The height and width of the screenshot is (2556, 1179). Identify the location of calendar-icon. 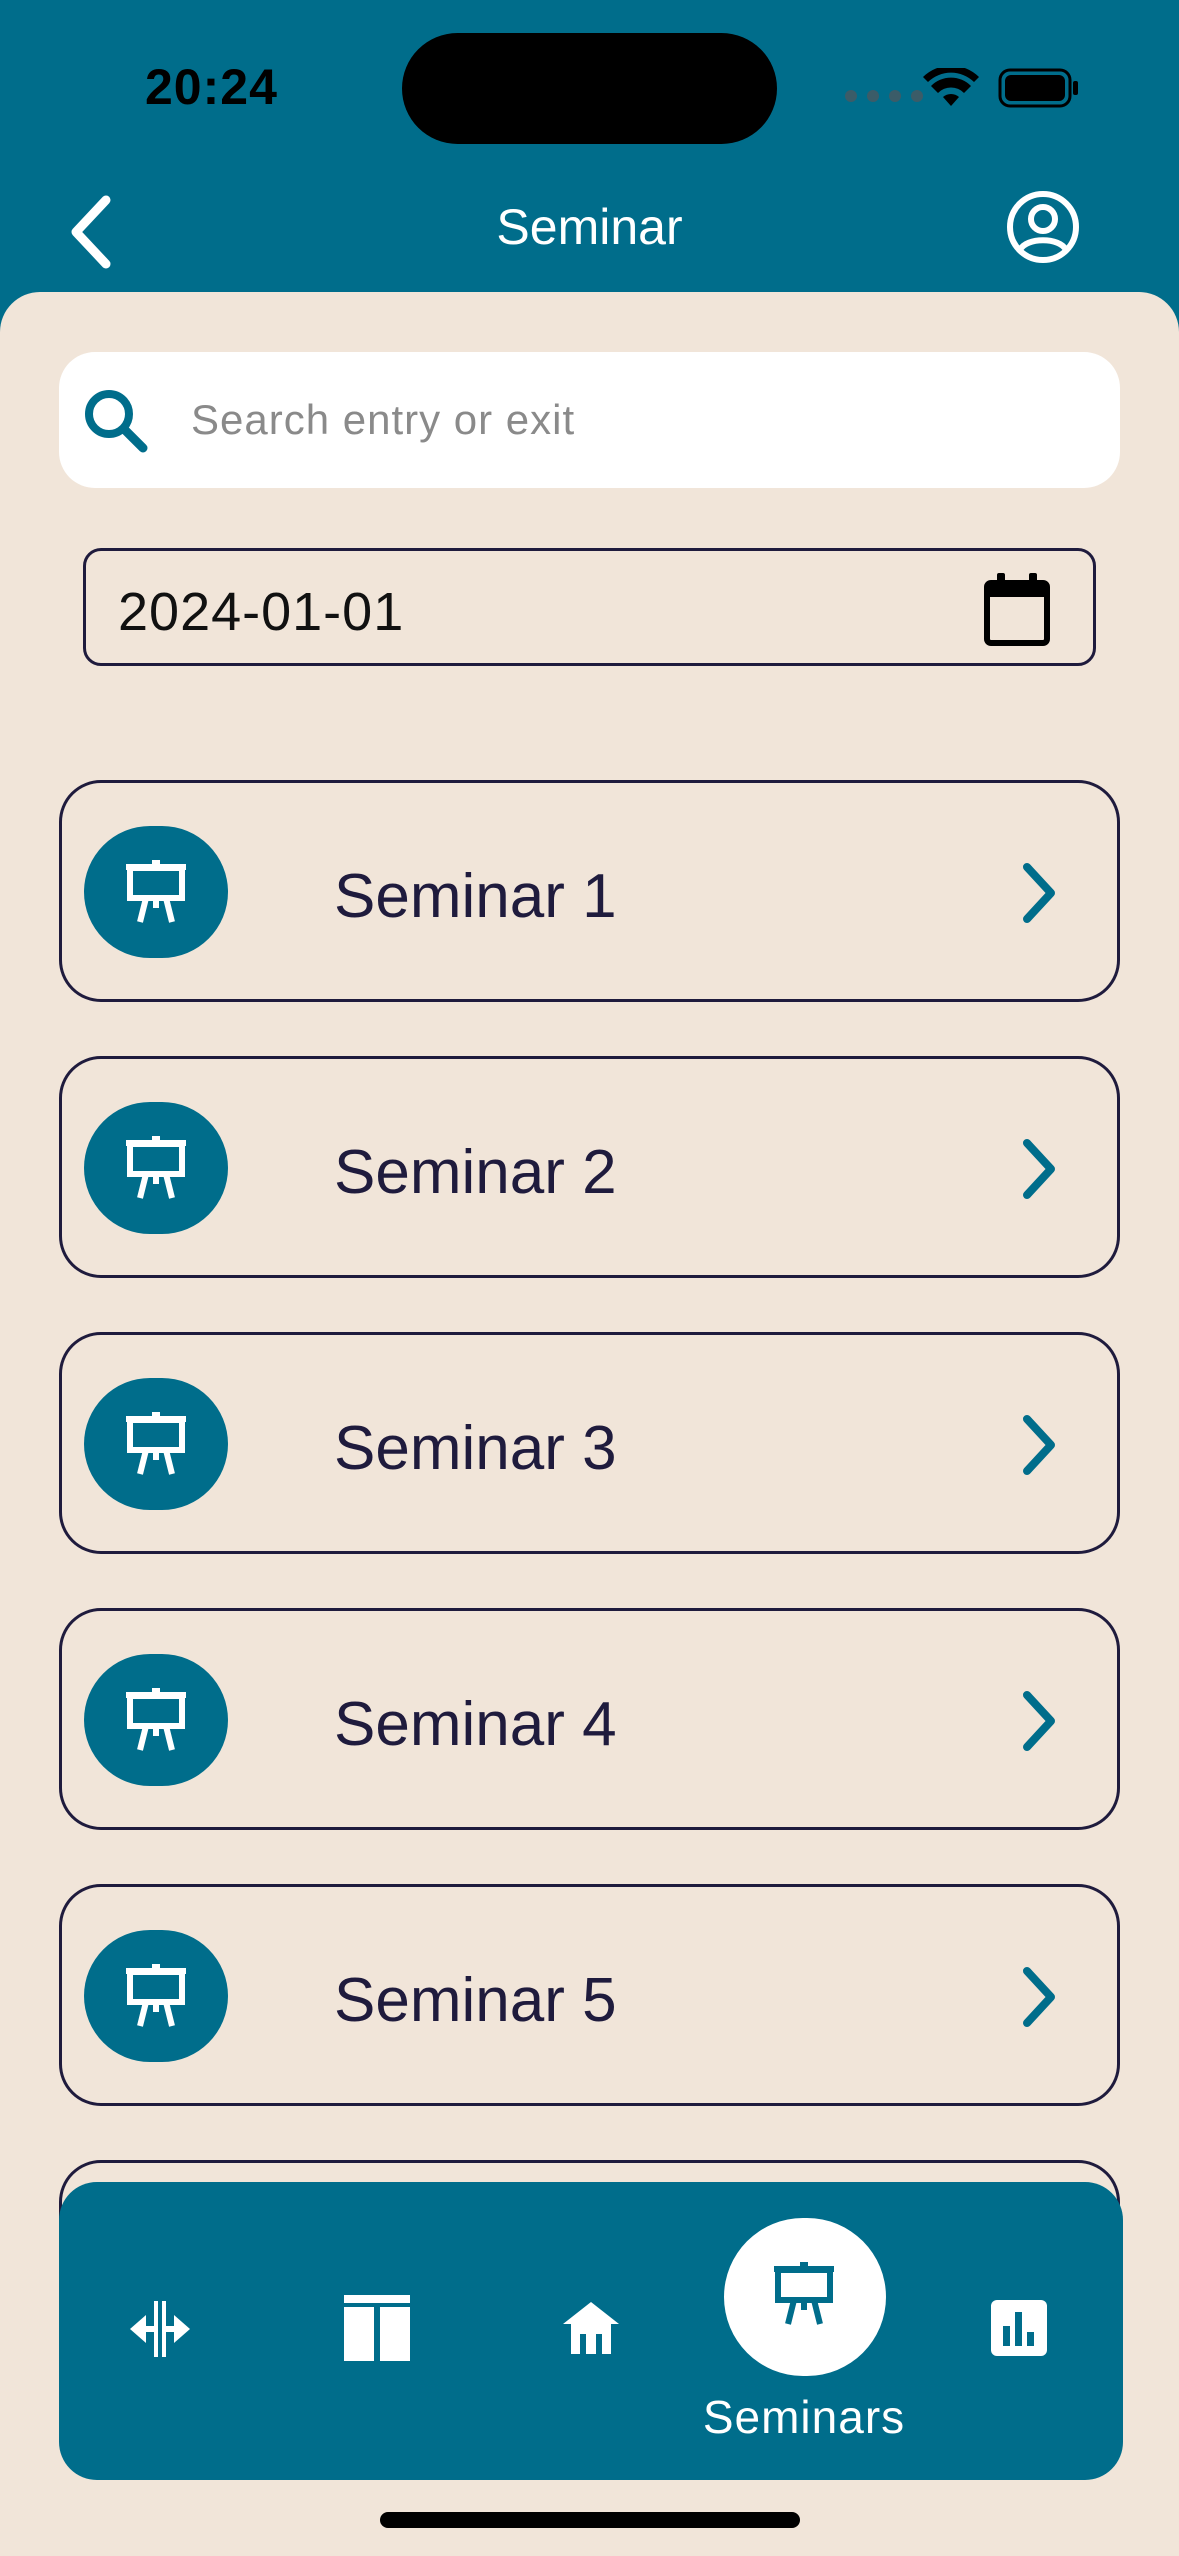
(1017, 609).